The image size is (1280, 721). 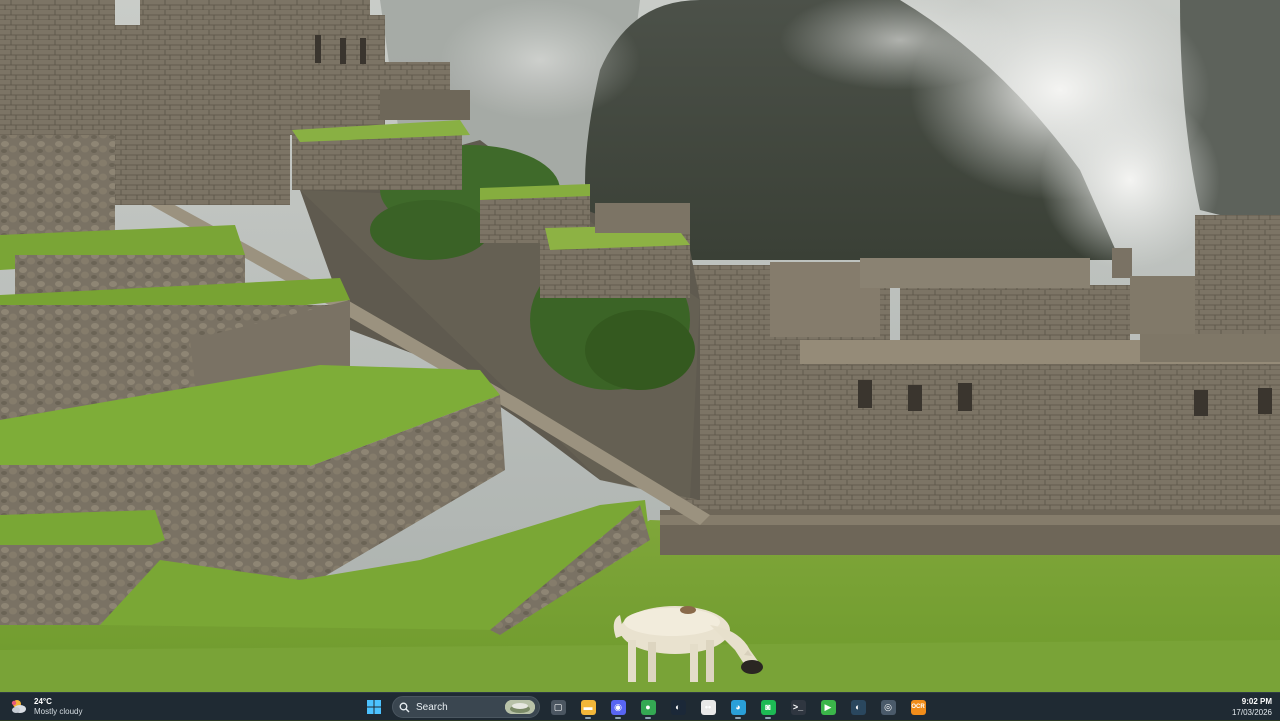 I want to click on weather-text: 24°C Mostly cloudy, so click(x=58, y=707).